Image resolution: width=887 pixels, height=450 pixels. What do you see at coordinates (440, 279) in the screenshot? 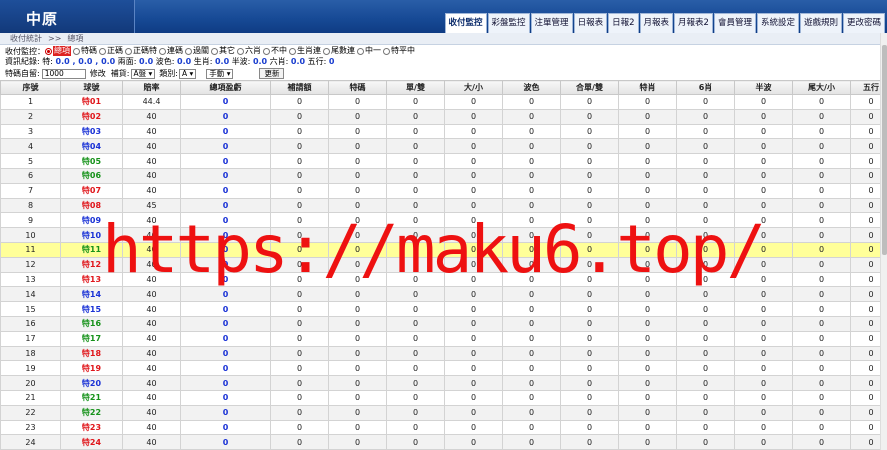
I see `table-row: 13 特13 40 0 0 0 0 0 0 0 0 0 0 0 0` at bounding box center [440, 279].